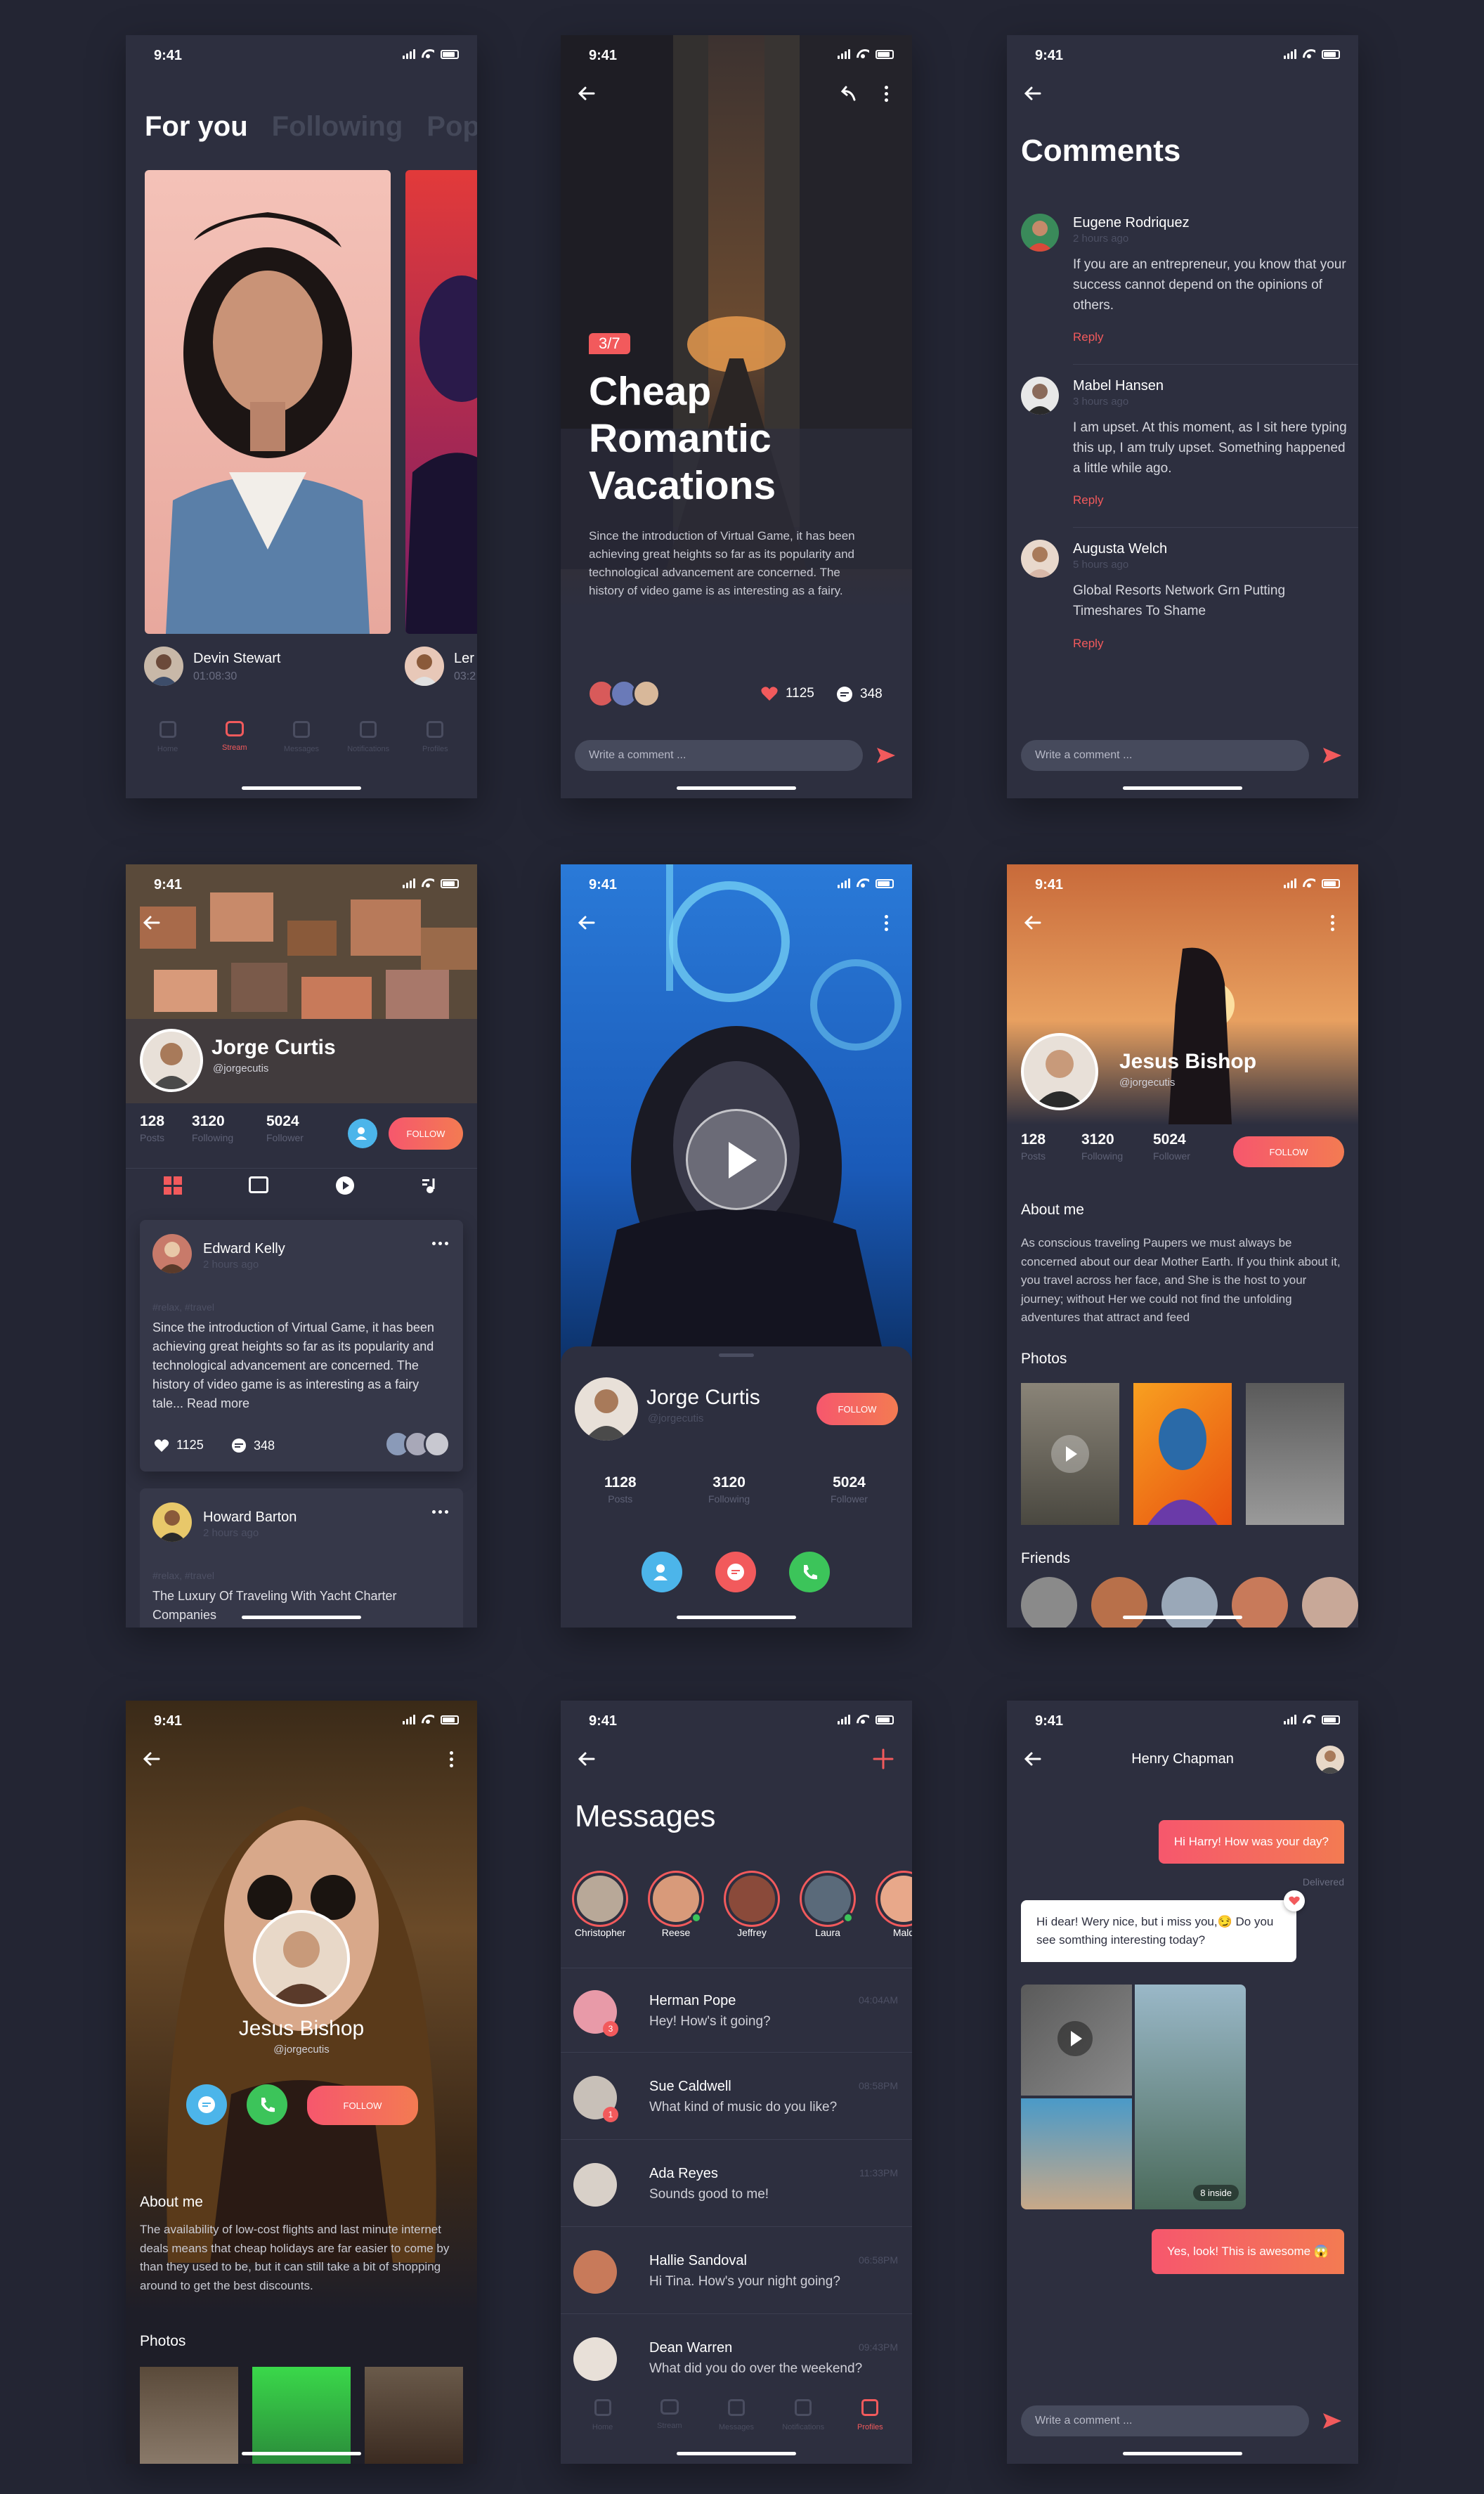 The height and width of the screenshot is (2494, 1484). I want to click on like-button: 1125, so click(787, 693).